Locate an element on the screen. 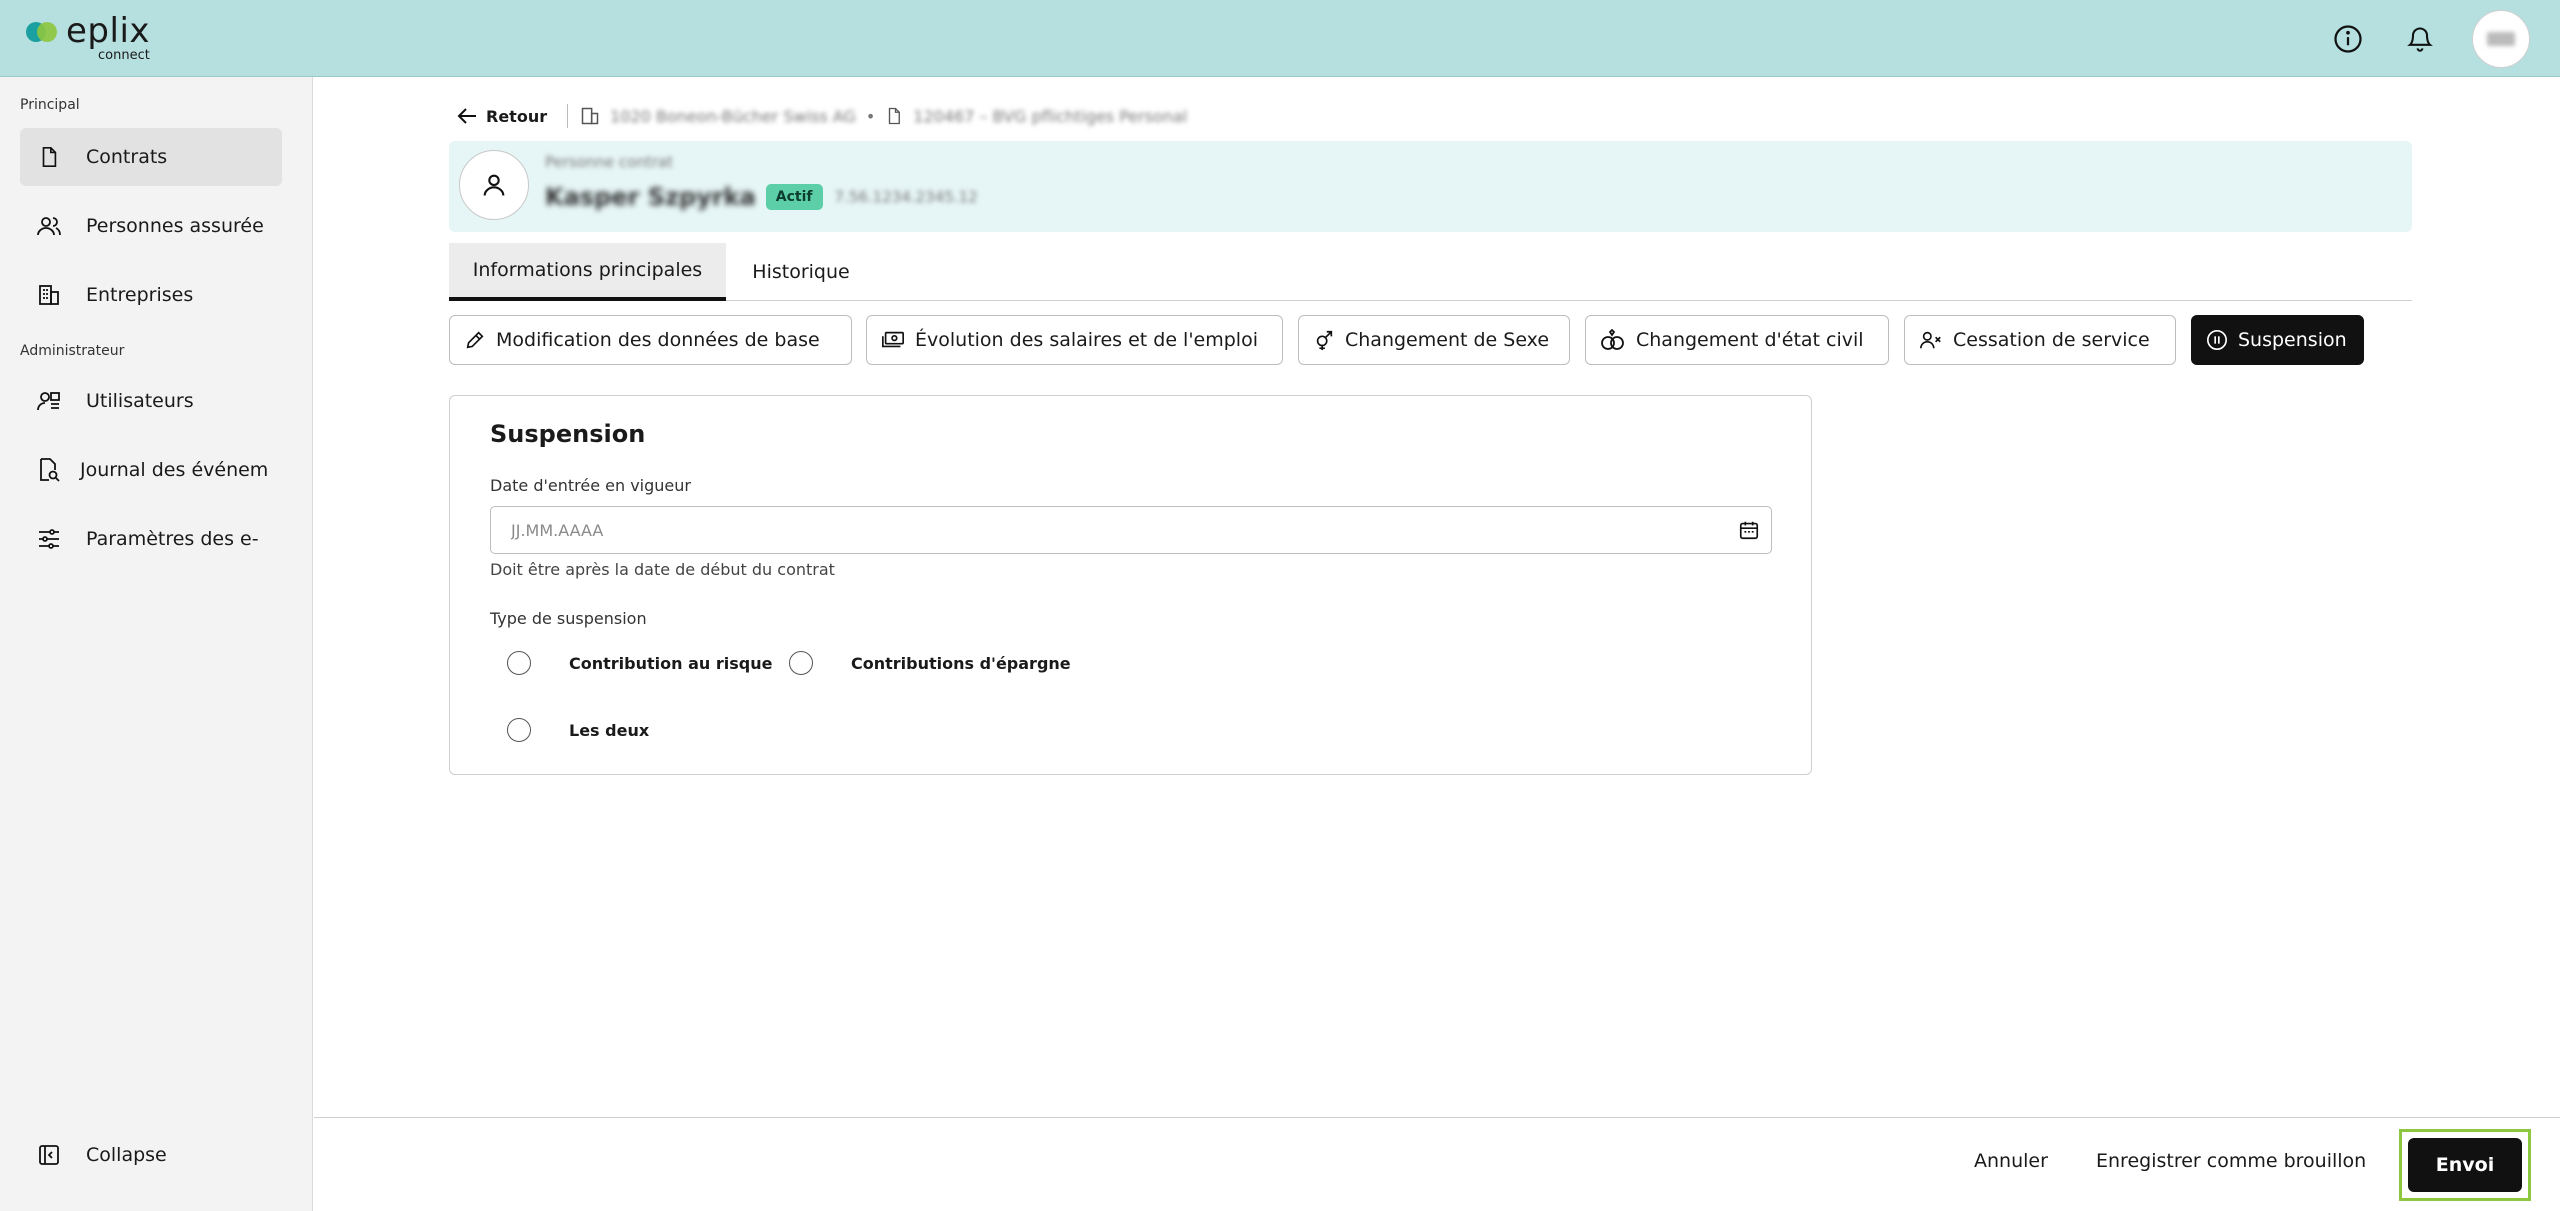 The height and width of the screenshot is (1211, 2560). back-link: Retour is located at coordinates (501, 116).